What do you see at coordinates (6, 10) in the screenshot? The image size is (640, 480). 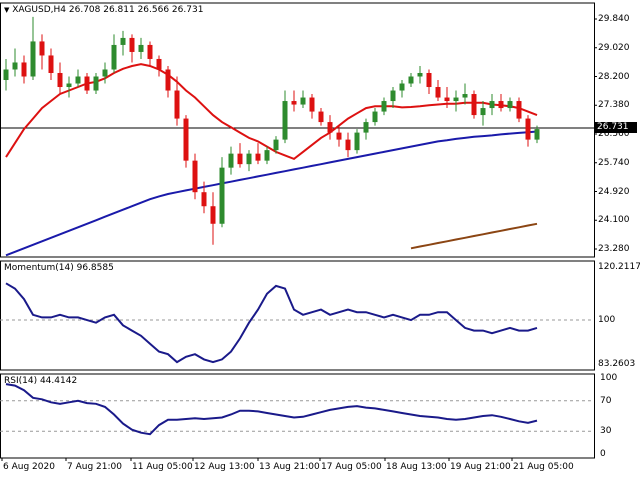 I see `collapse-arrow-icon: ▼` at bounding box center [6, 10].